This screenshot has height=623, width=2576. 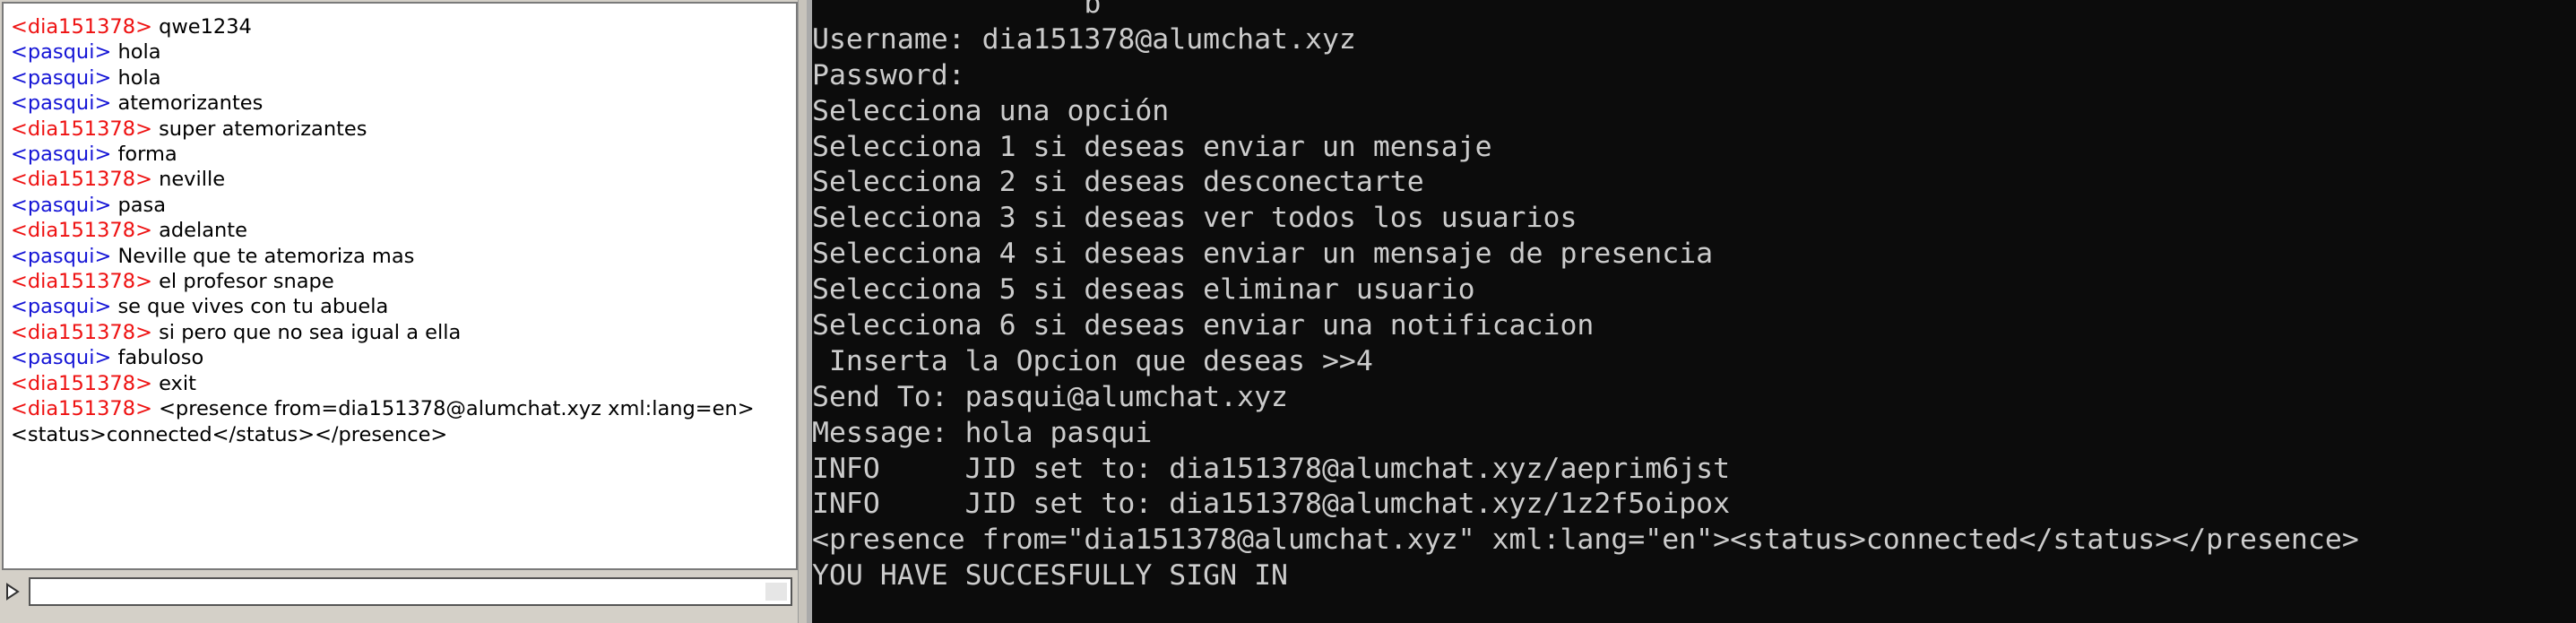 I want to click on chat-text: fabuloso, so click(x=157, y=358).